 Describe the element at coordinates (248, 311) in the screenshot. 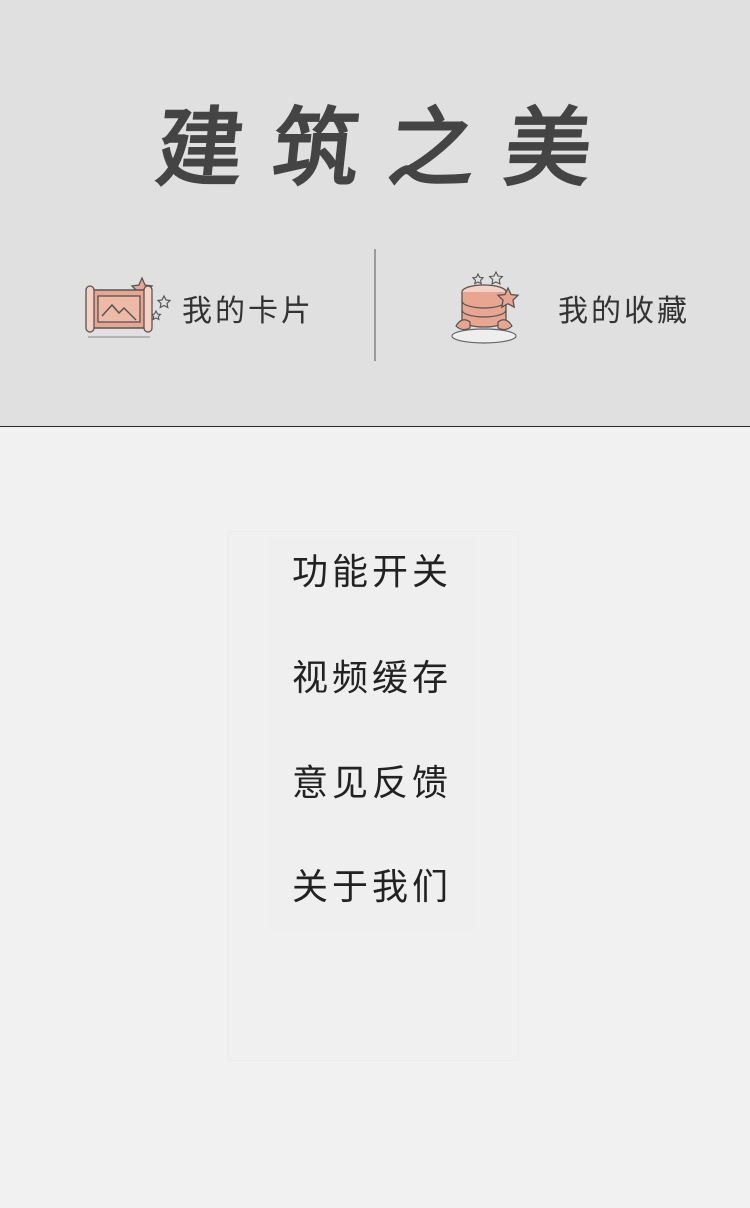

I see `my-cards-label: 我的卡片` at that location.